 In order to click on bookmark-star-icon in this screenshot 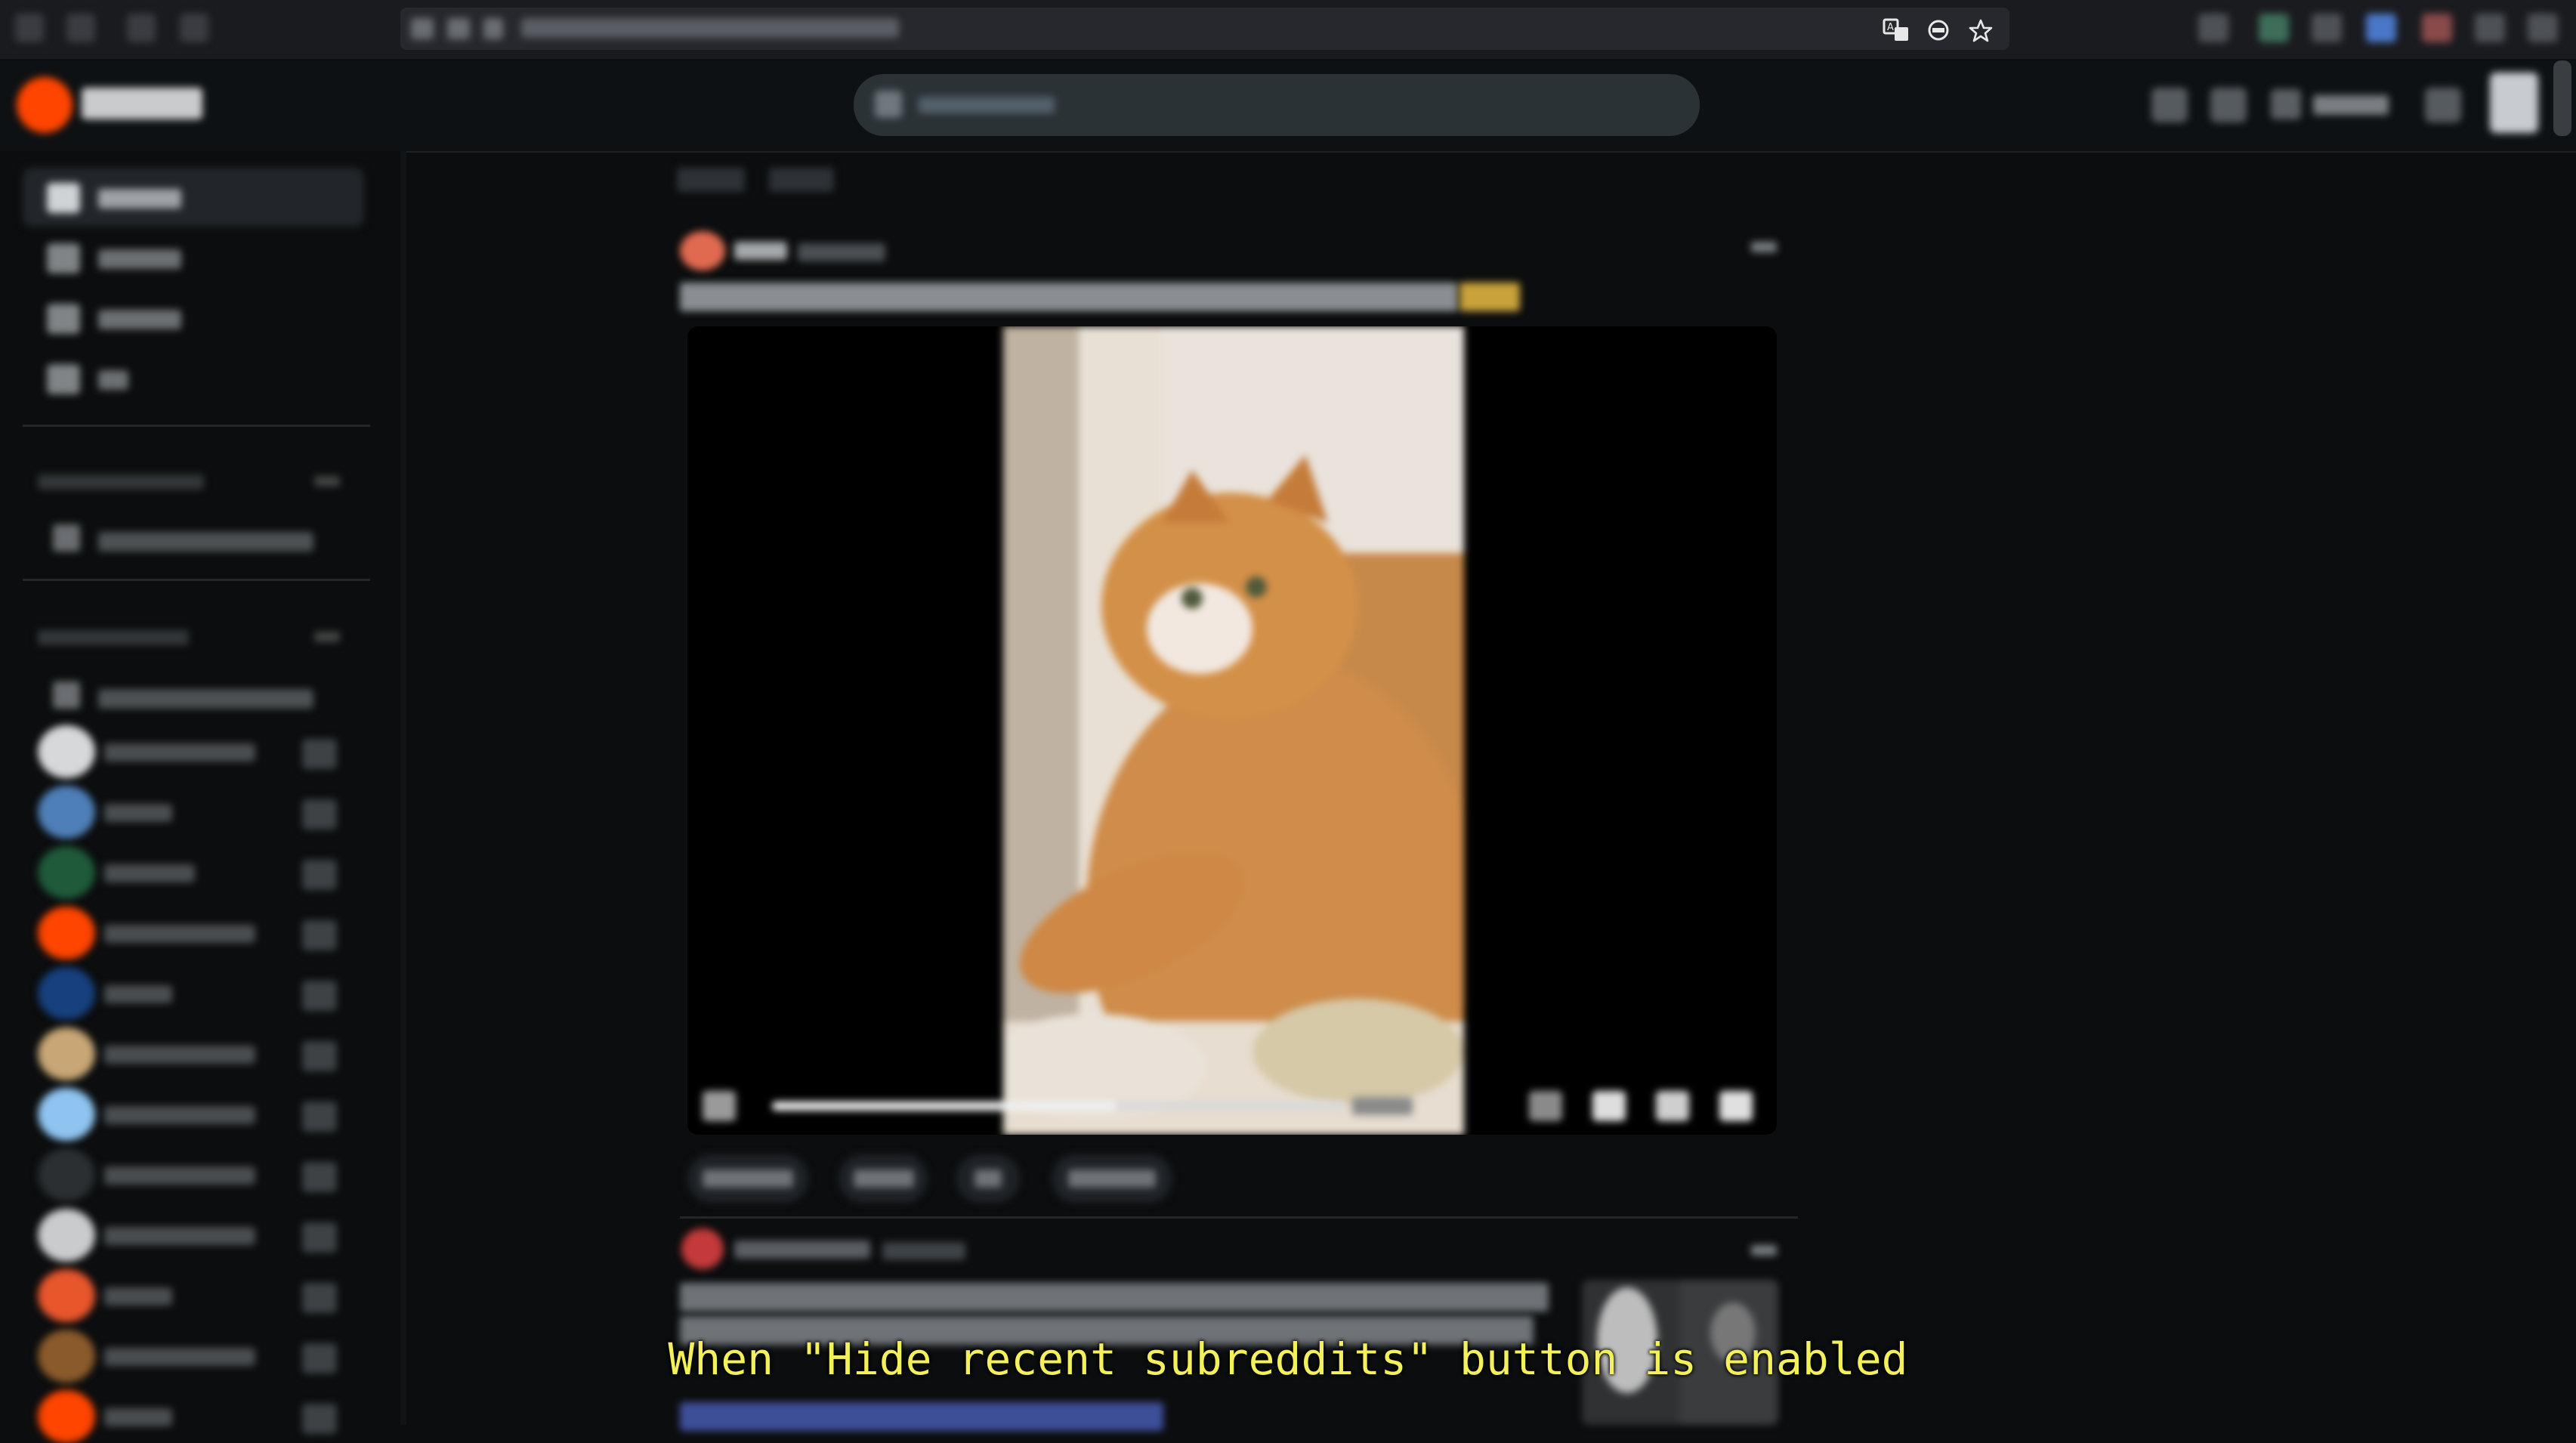, I will do `click(1981, 30)`.